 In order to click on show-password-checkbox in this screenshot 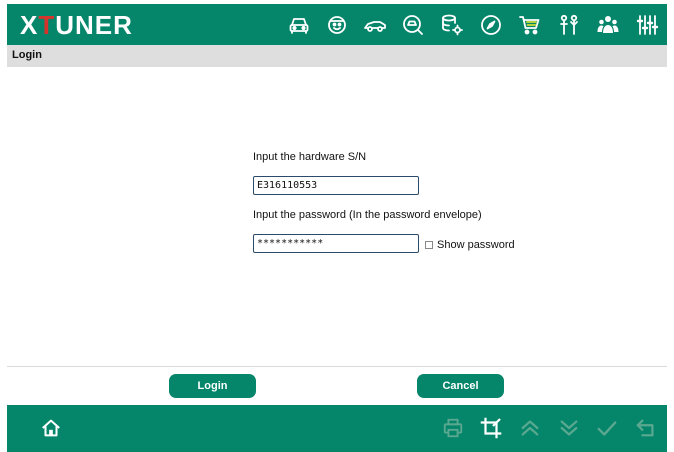, I will do `click(429, 245)`.